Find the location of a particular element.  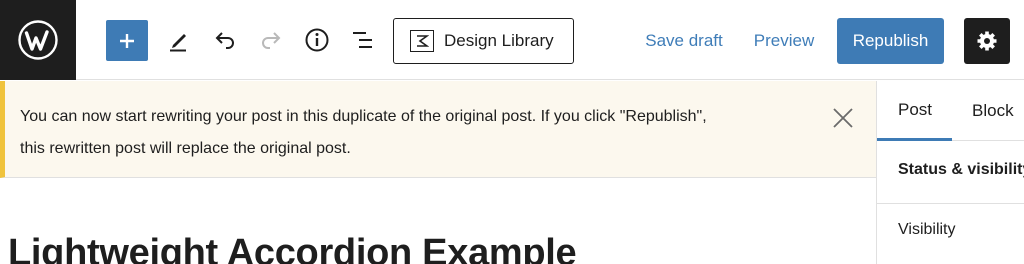

panel-divider is located at coordinates (950, 203).